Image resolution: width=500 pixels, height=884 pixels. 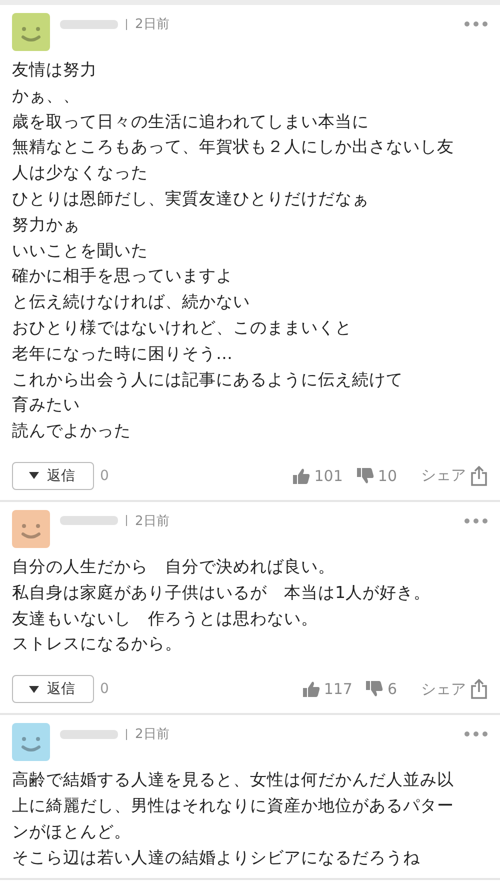 I want to click on dislike-button: 6, so click(x=381, y=689).